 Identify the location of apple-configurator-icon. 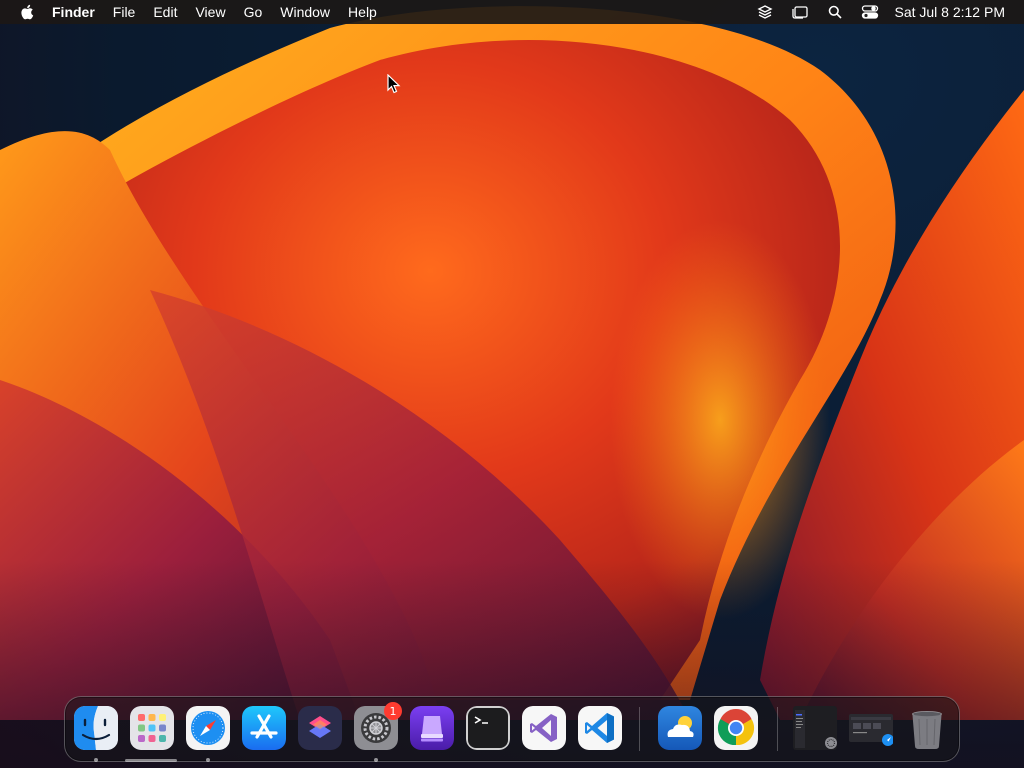
(432, 728).